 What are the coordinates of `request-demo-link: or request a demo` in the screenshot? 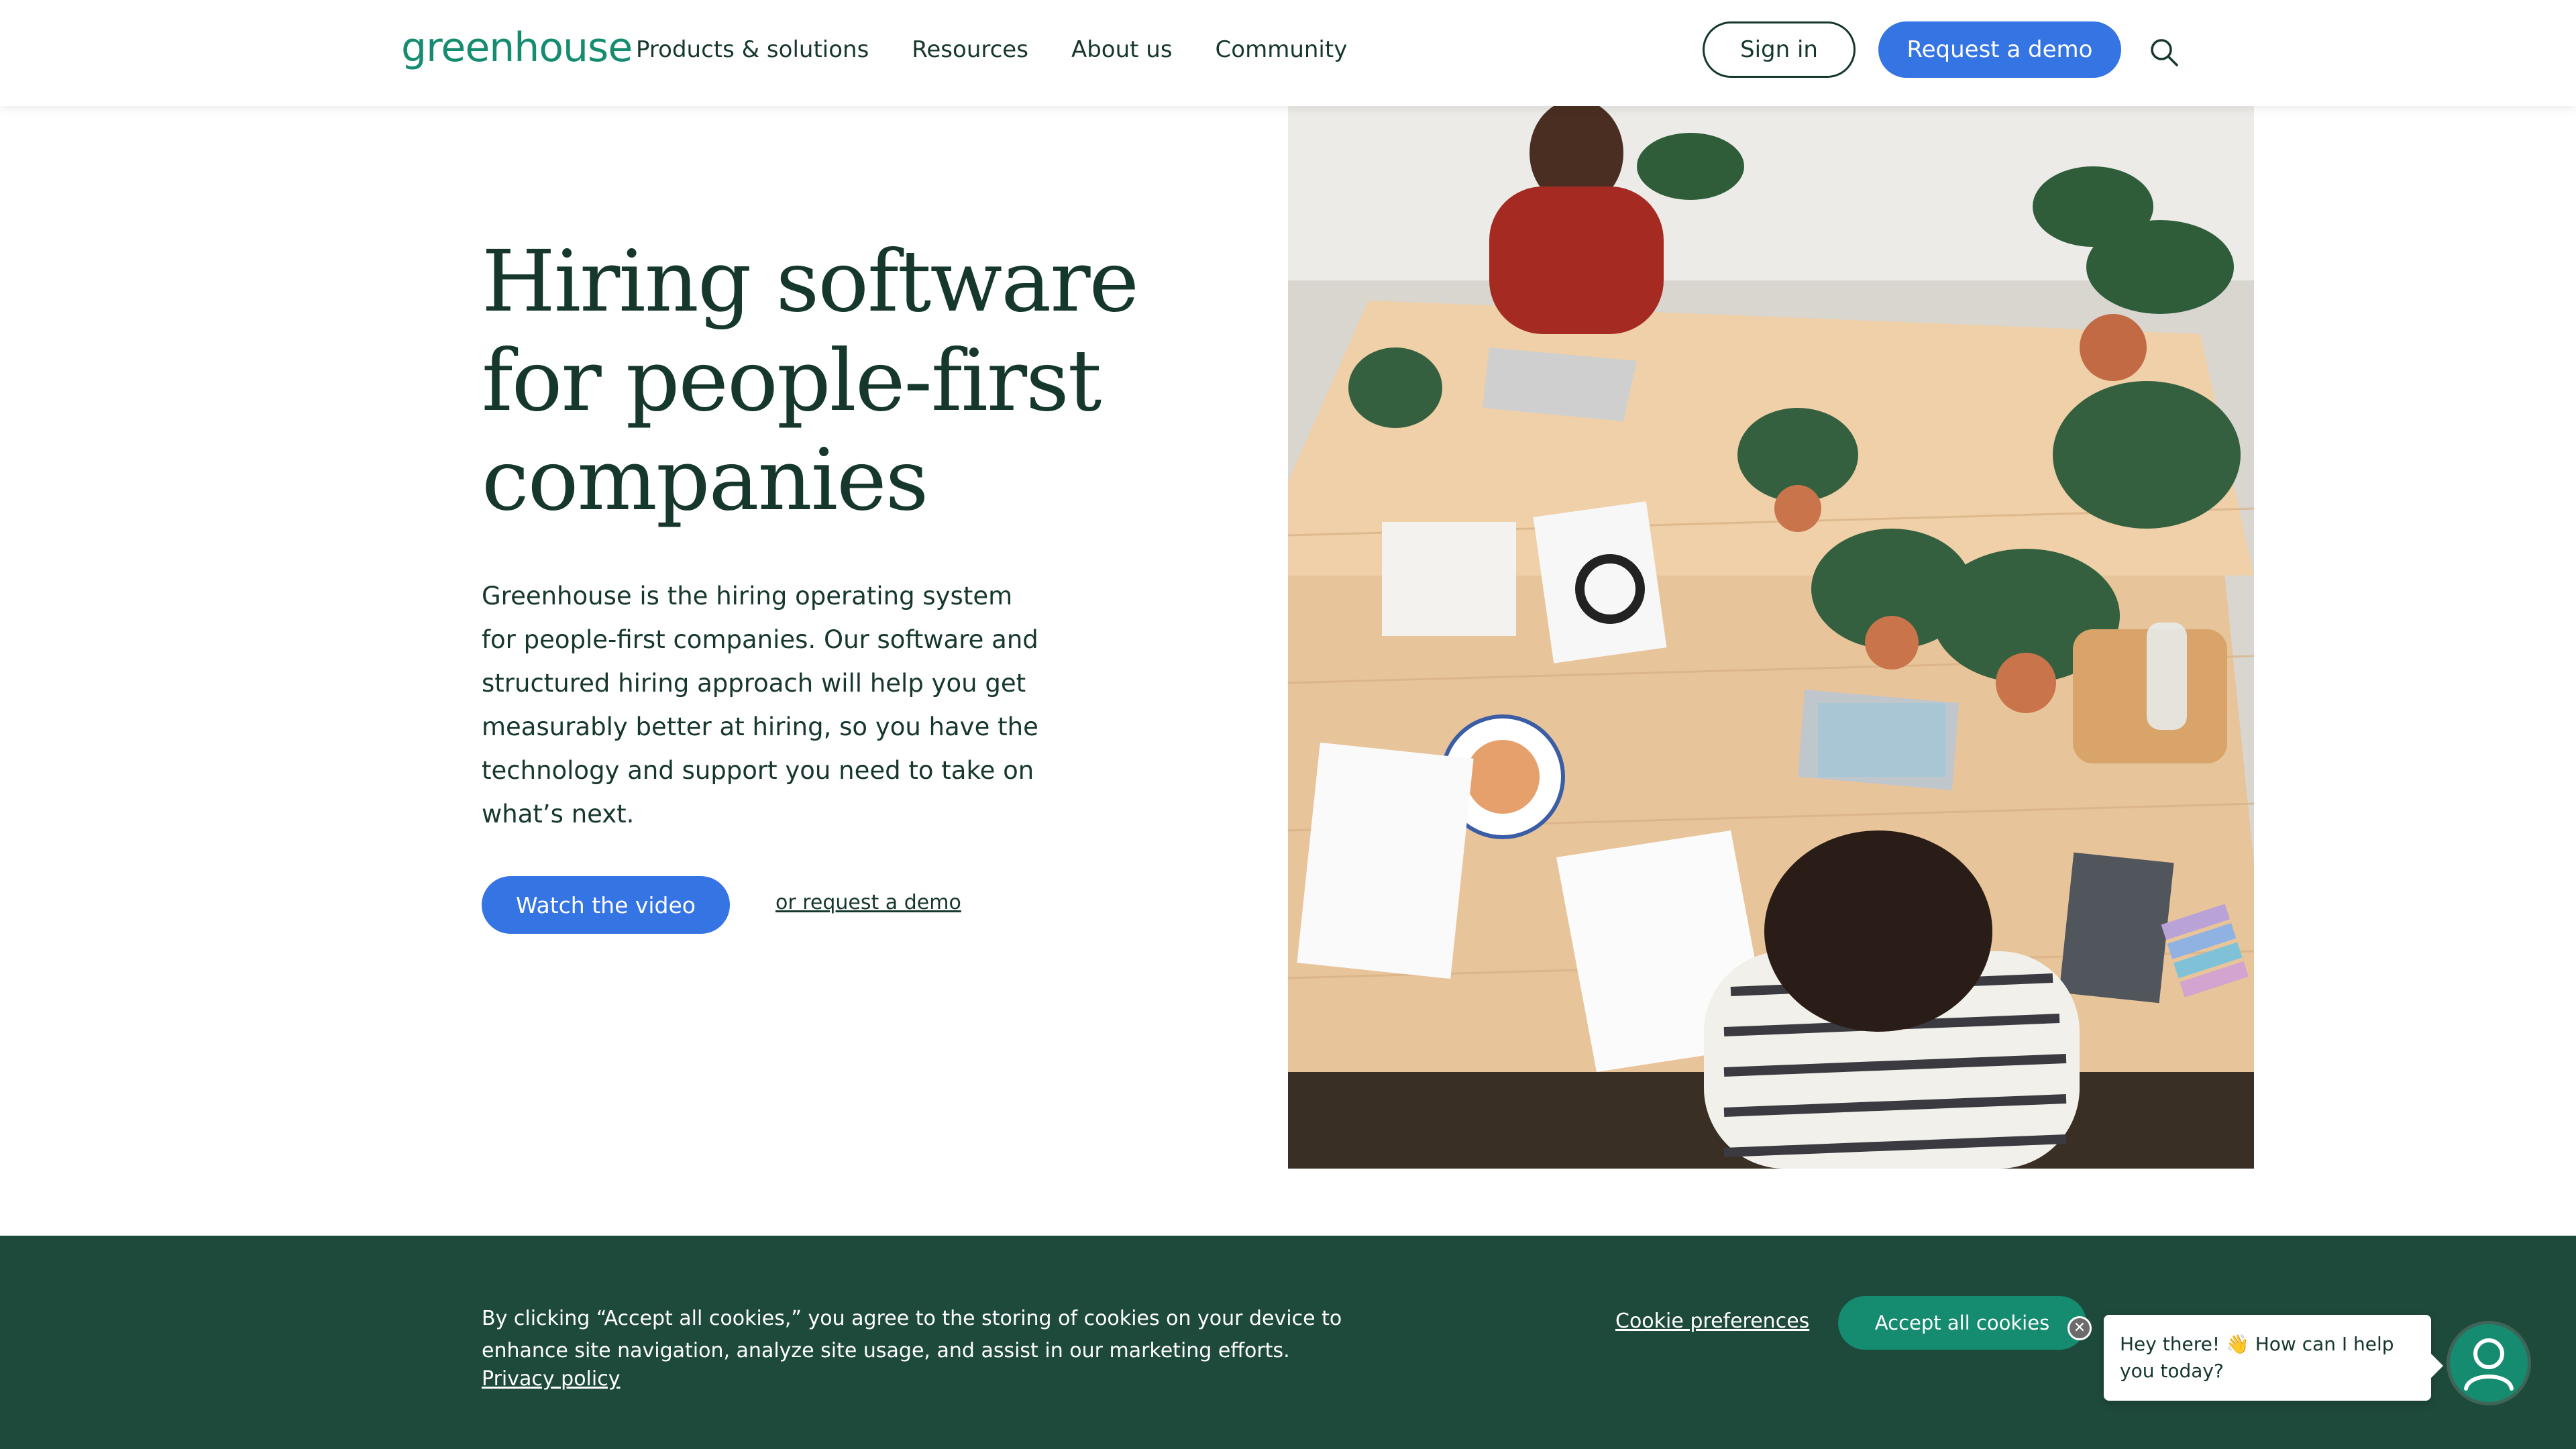 It's located at (868, 902).